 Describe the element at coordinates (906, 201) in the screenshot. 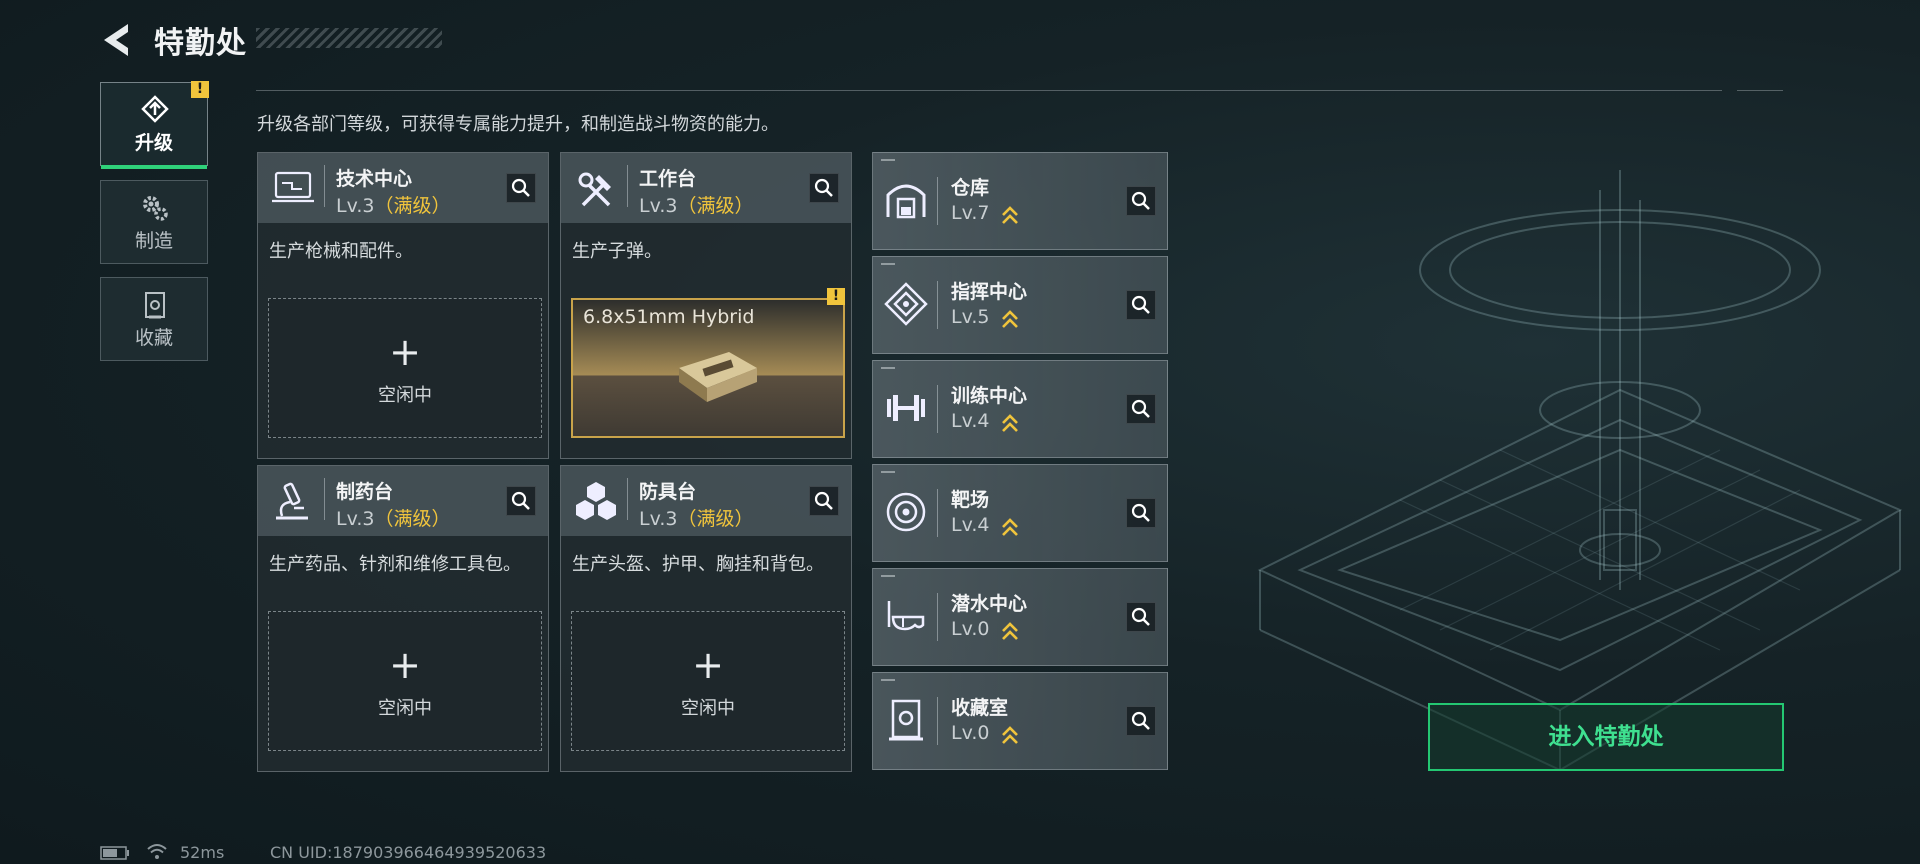

I see `warehouse-icon` at that location.